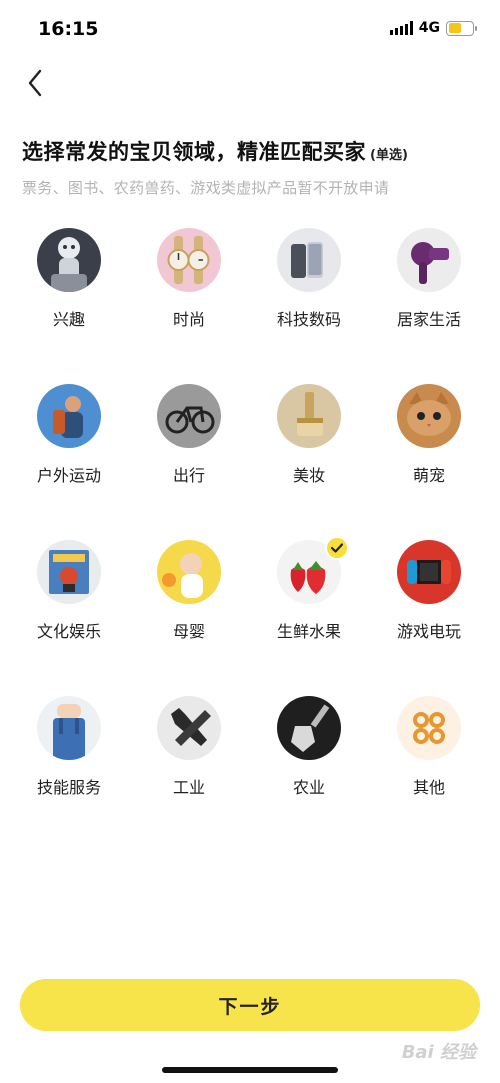 The image size is (500, 1083). Describe the element at coordinates (308, 475) in the screenshot. I see `category-label: 美妆` at that location.